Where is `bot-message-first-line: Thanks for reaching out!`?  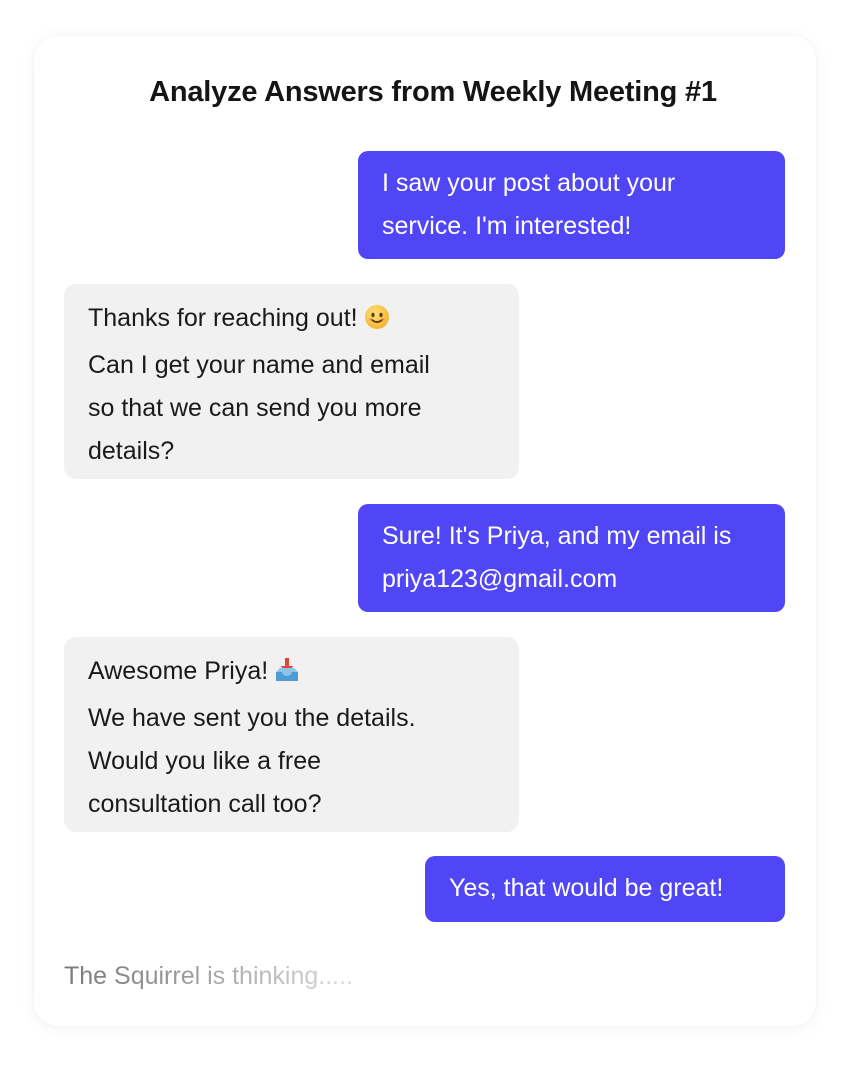 bot-message-first-line: Thanks for reaching out! is located at coordinates (223, 318).